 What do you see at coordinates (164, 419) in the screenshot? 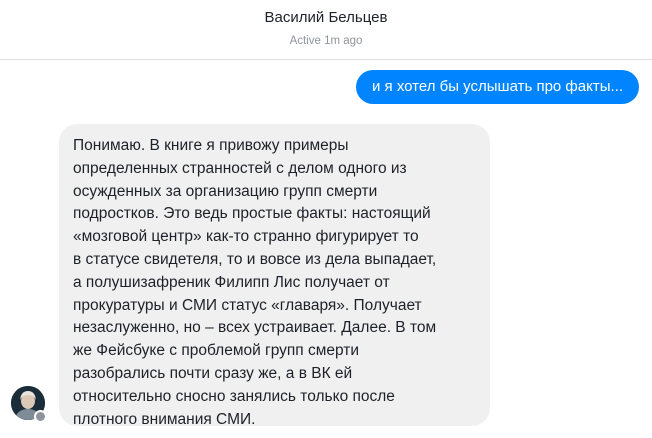
I see `message-line: плотного внимания СМИ.` at bounding box center [164, 419].